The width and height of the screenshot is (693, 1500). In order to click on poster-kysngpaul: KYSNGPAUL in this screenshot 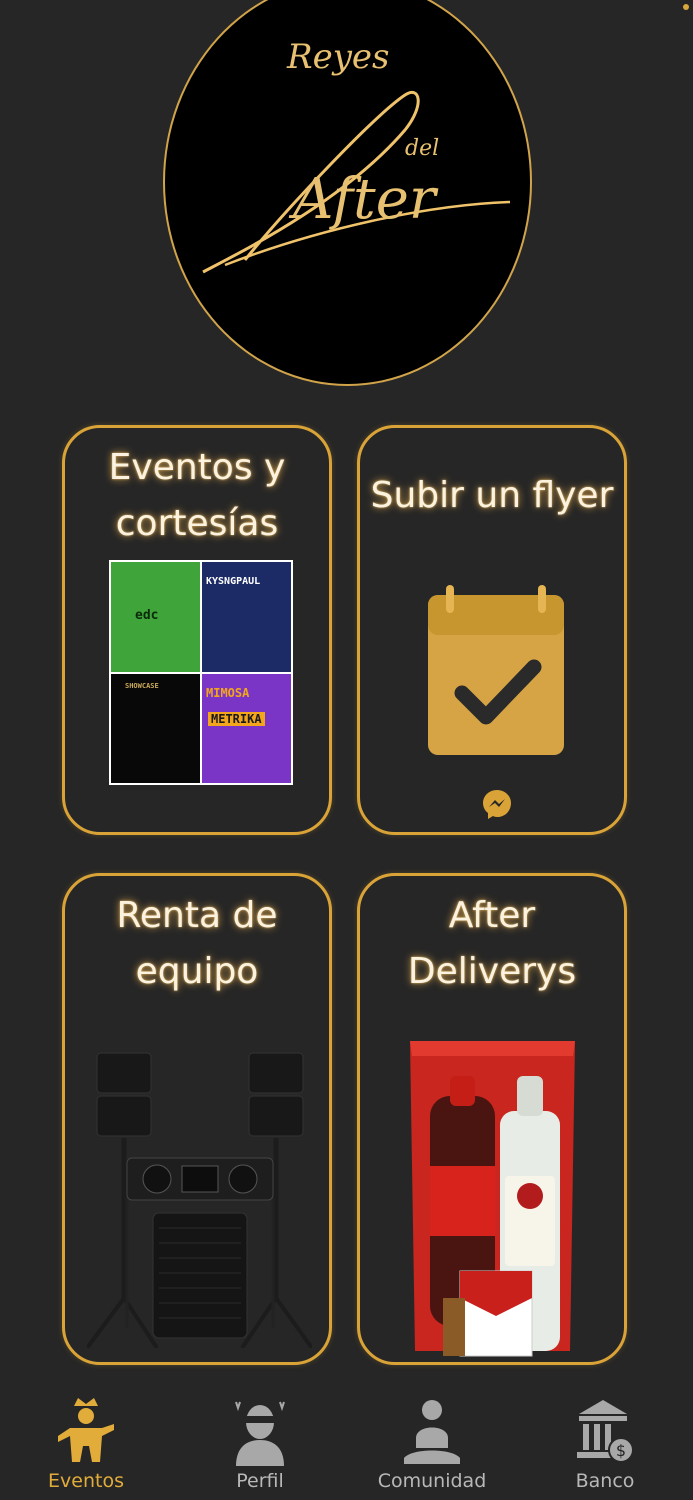, I will do `click(246, 617)`.